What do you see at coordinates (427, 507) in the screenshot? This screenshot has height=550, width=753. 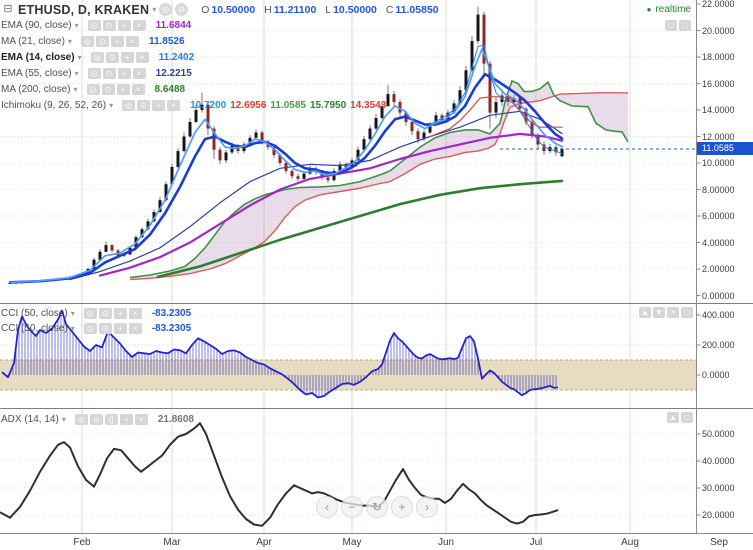 I see `scroll-right-button: ›` at bounding box center [427, 507].